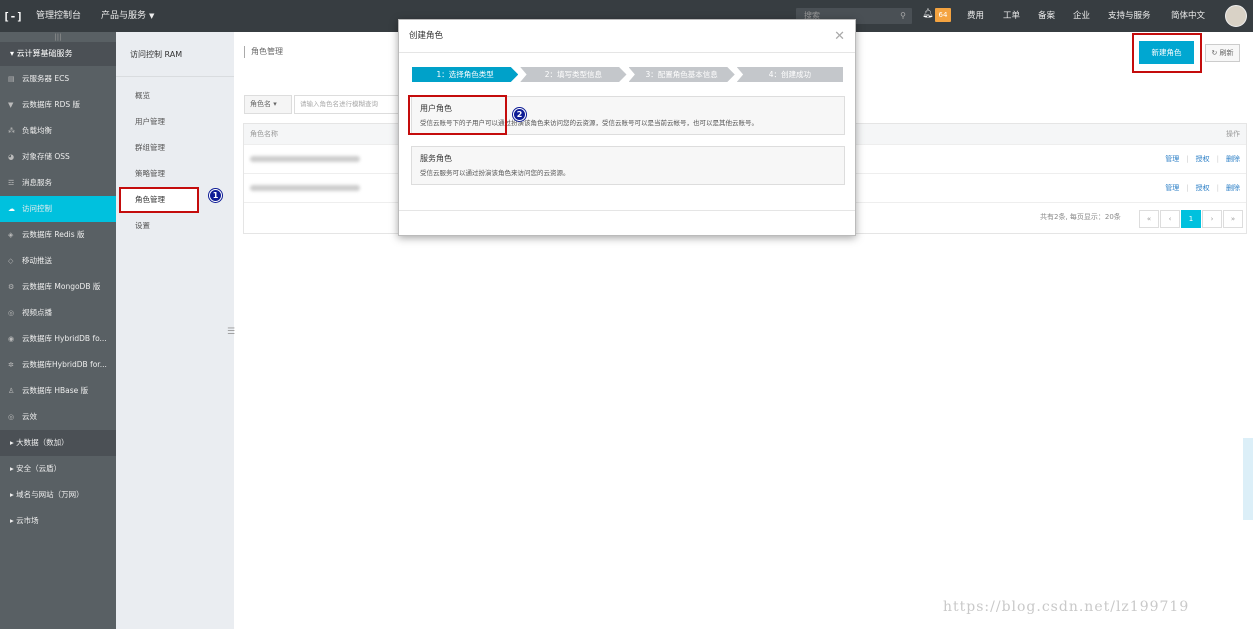 The image size is (1253, 629). I want to click on nav-billing: 费用, so click(975, 16).